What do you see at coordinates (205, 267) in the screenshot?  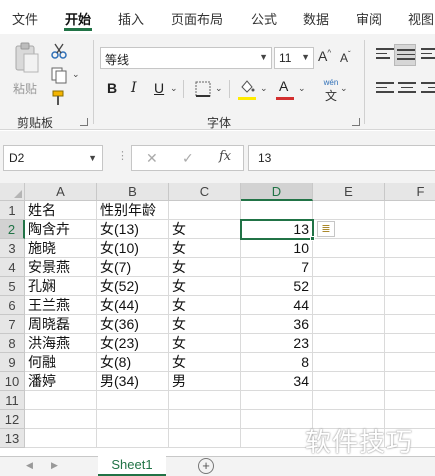 I see `cell-c4: 女` at bounding box center [205, 267].